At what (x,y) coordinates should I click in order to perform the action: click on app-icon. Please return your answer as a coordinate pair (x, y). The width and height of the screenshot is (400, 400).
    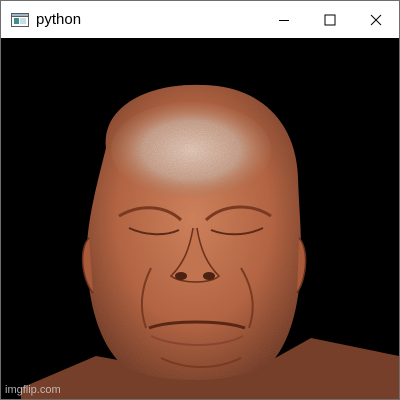
    Looking at the image, I should click on (20, 19).